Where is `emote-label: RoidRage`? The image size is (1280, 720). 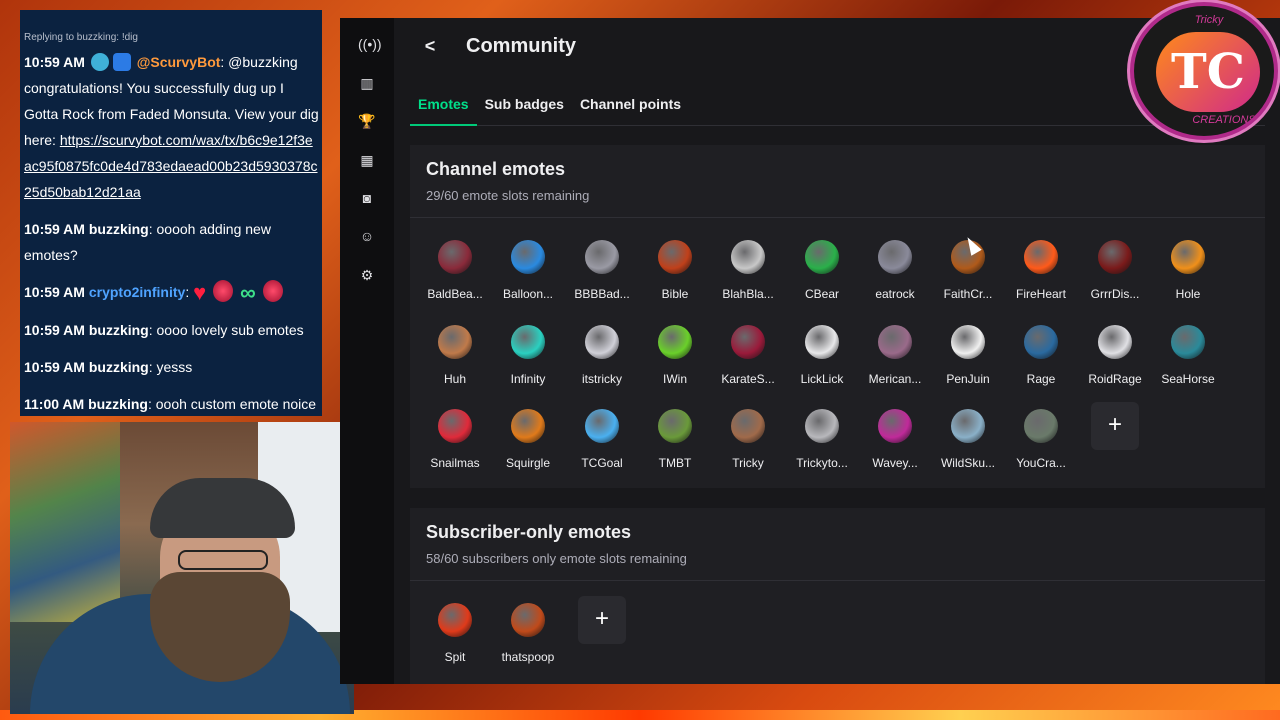
emote-label: RoidRage is located at coordinates (1115, 378).